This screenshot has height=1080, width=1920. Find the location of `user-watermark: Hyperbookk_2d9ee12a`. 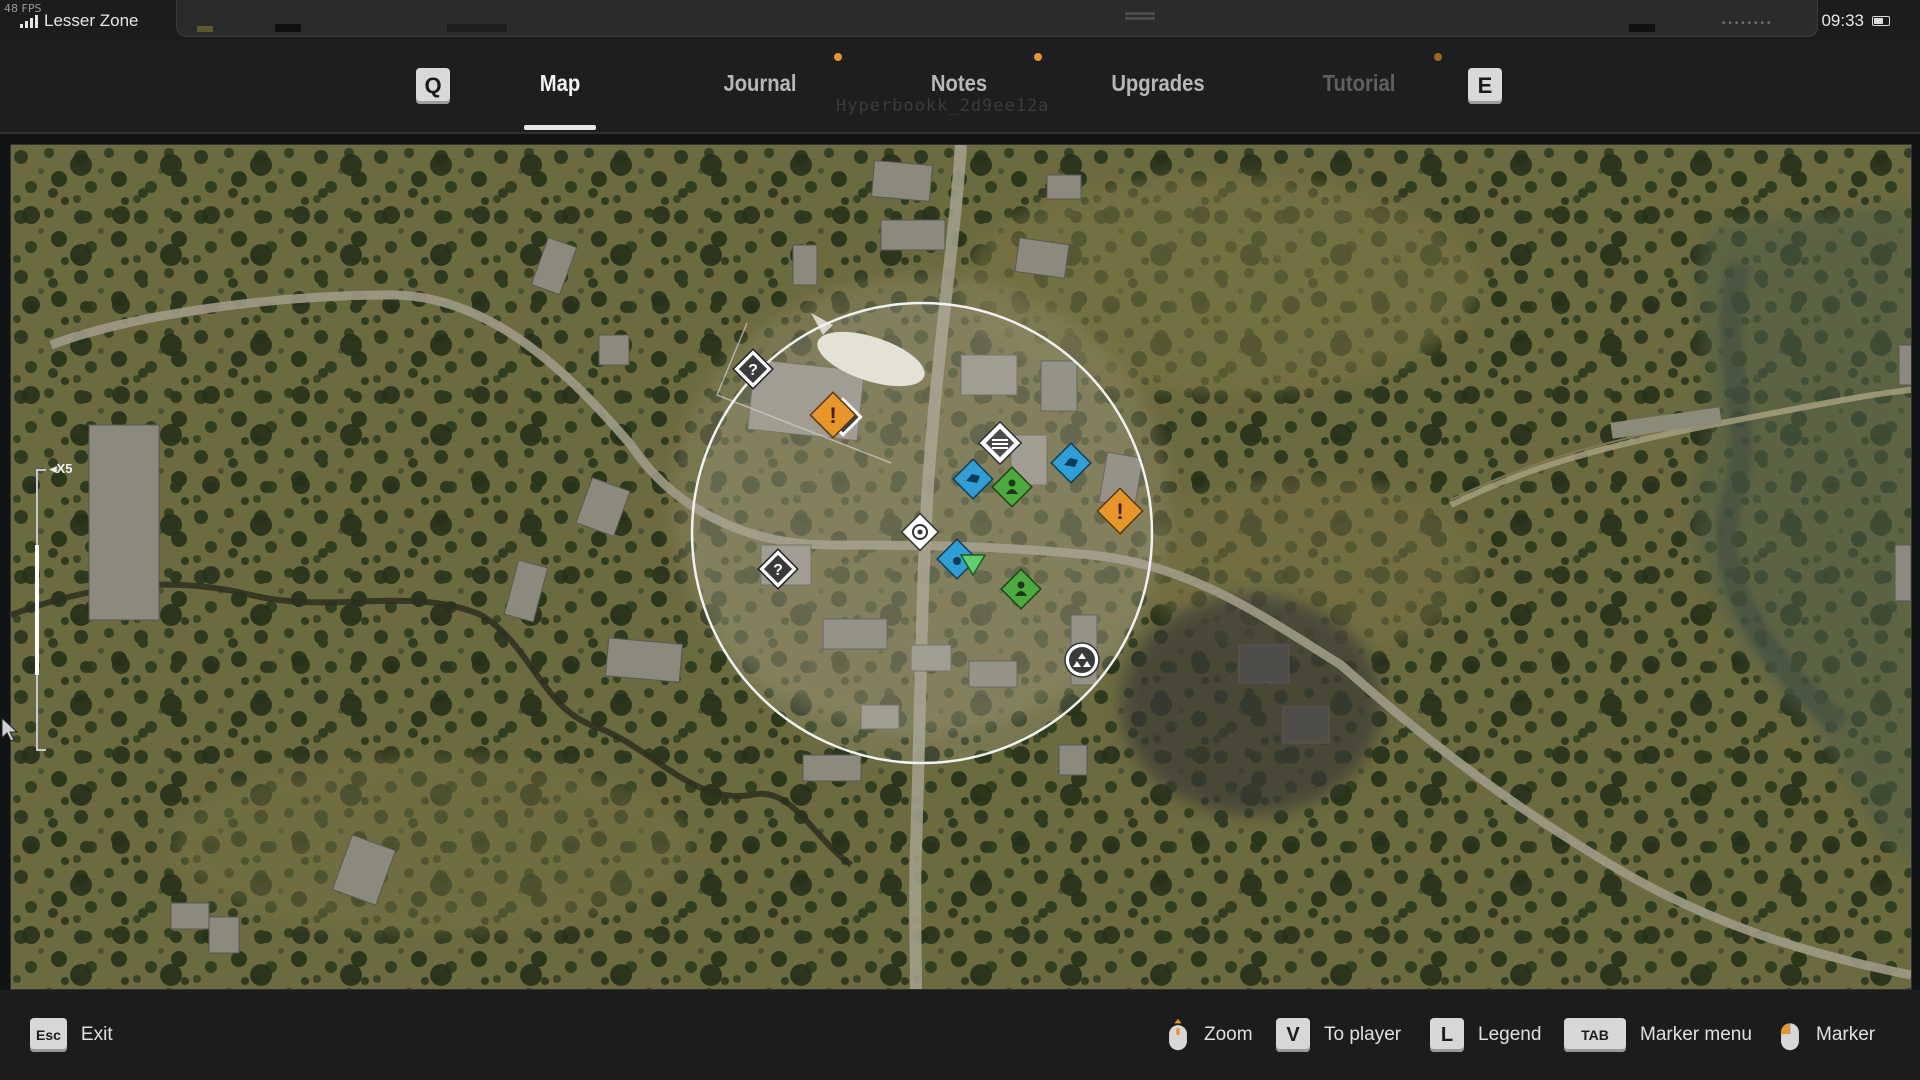

user-watermark: Hyperbookk_2d9ee12a is located at coordinates (943, 106).